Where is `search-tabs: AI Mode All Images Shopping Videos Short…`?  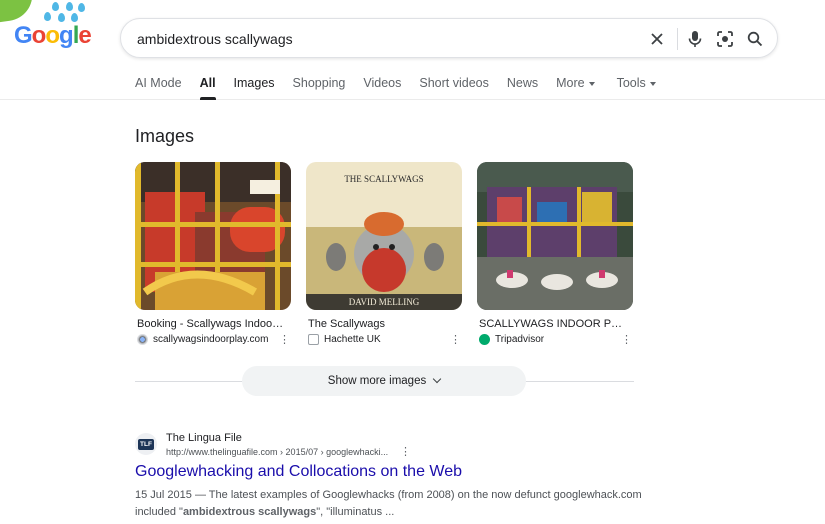
search-tabs: AI Mode All Images Shopping Videos Short… is located at coordinates (404, 88).